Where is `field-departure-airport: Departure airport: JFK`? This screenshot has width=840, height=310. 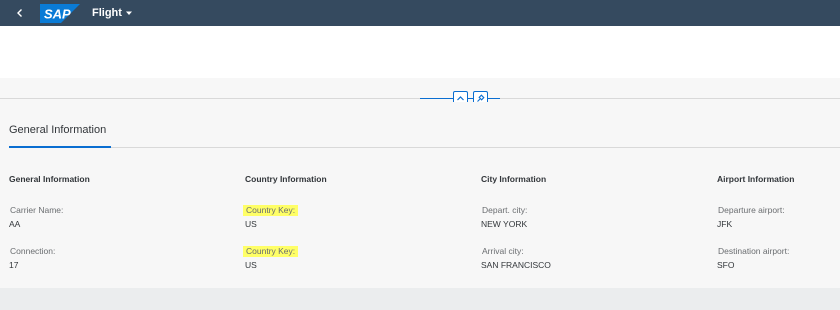
field-departure-airport: Departure airport: JFK is located at coordinates (755, 215).